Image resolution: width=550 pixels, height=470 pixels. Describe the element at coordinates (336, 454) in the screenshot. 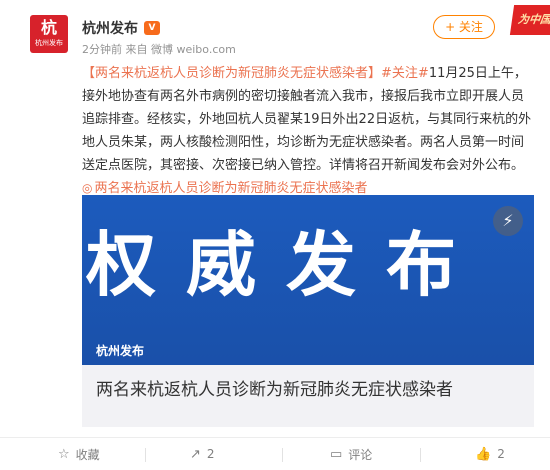

I see `comment-icon: ▭` at that location.